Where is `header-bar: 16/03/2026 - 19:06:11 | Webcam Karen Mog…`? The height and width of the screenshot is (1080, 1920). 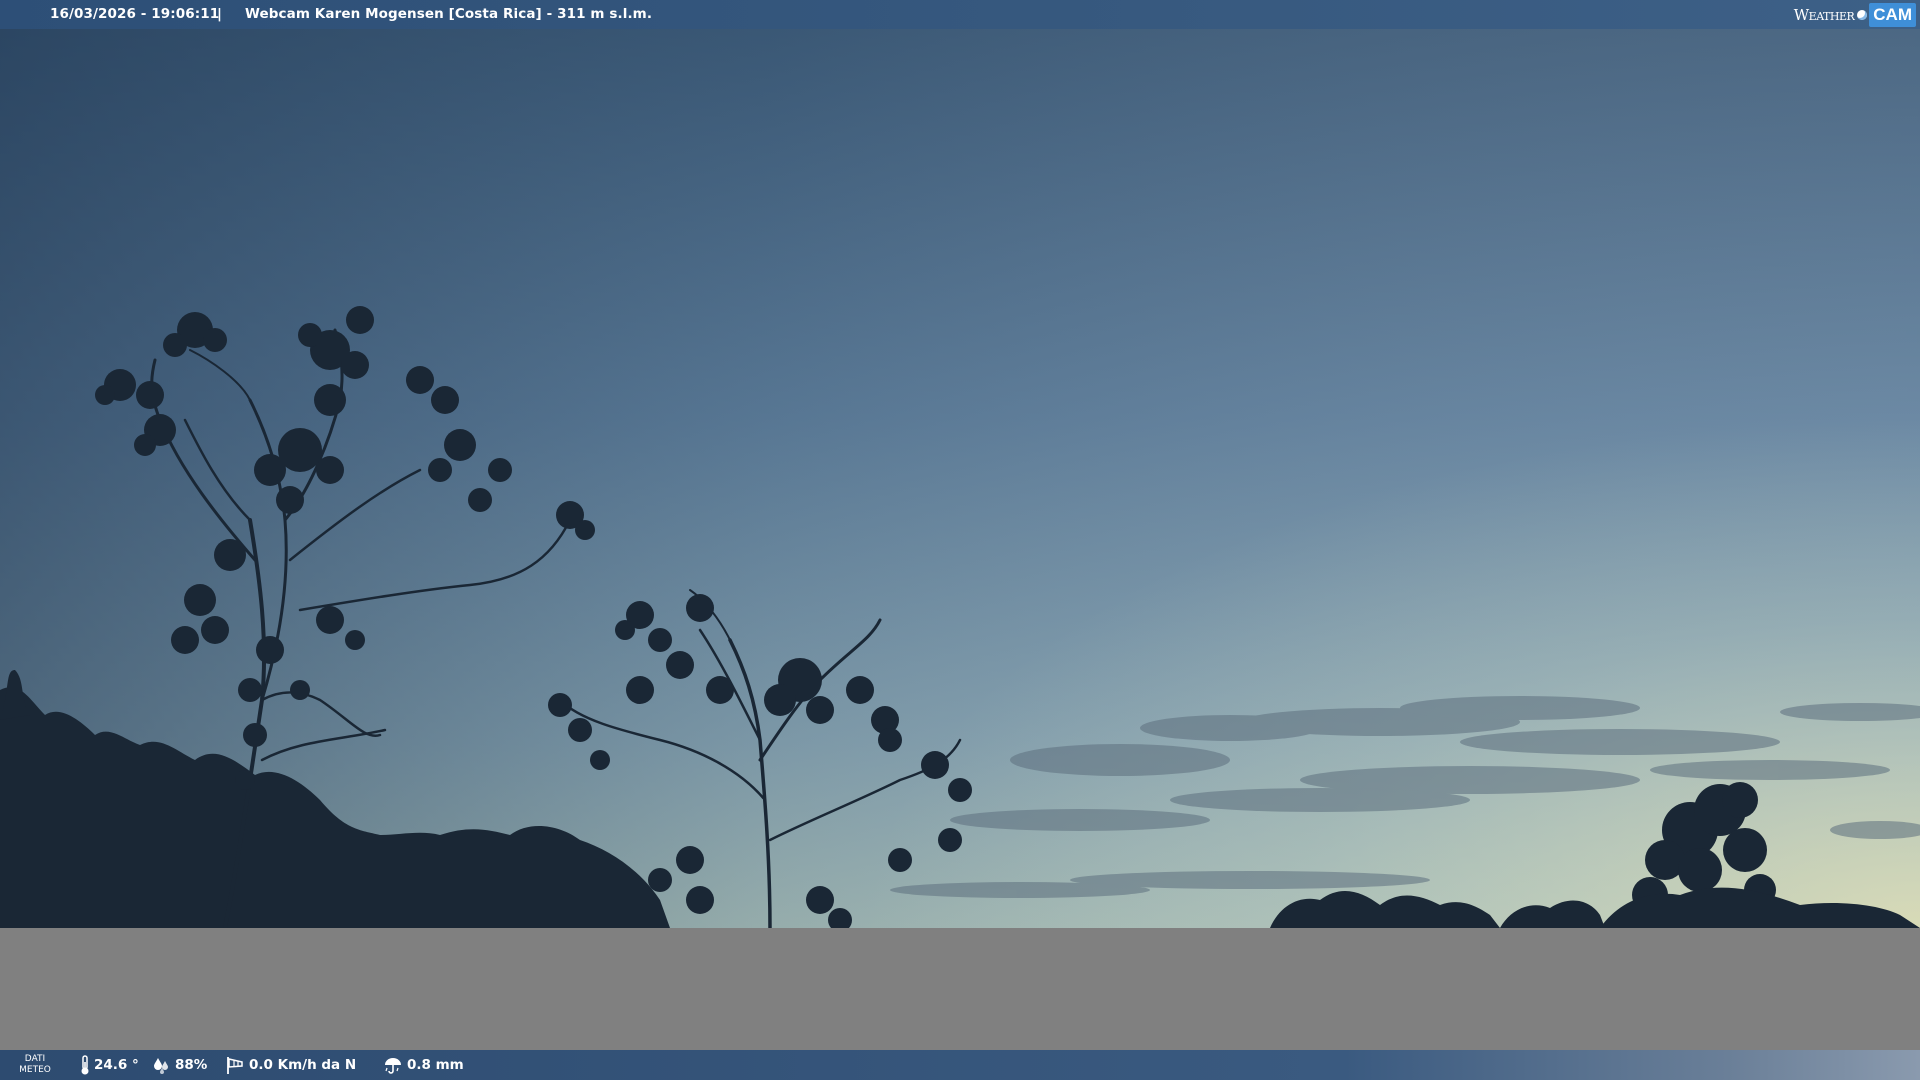
header-bar: 16/03/2026 - 19:06:11 | Webcam Karen Mog… is located at coordinates (960, 14).